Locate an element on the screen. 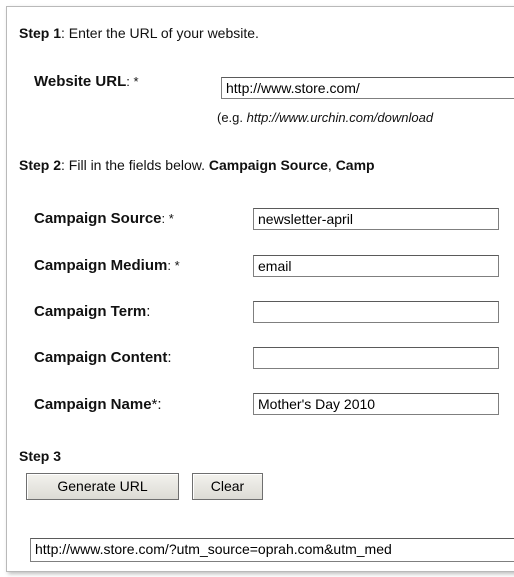 Image resolution: width=514 pixels, height=577 pixels. campaign-name-required: *: is located at coordinates (156, 404).